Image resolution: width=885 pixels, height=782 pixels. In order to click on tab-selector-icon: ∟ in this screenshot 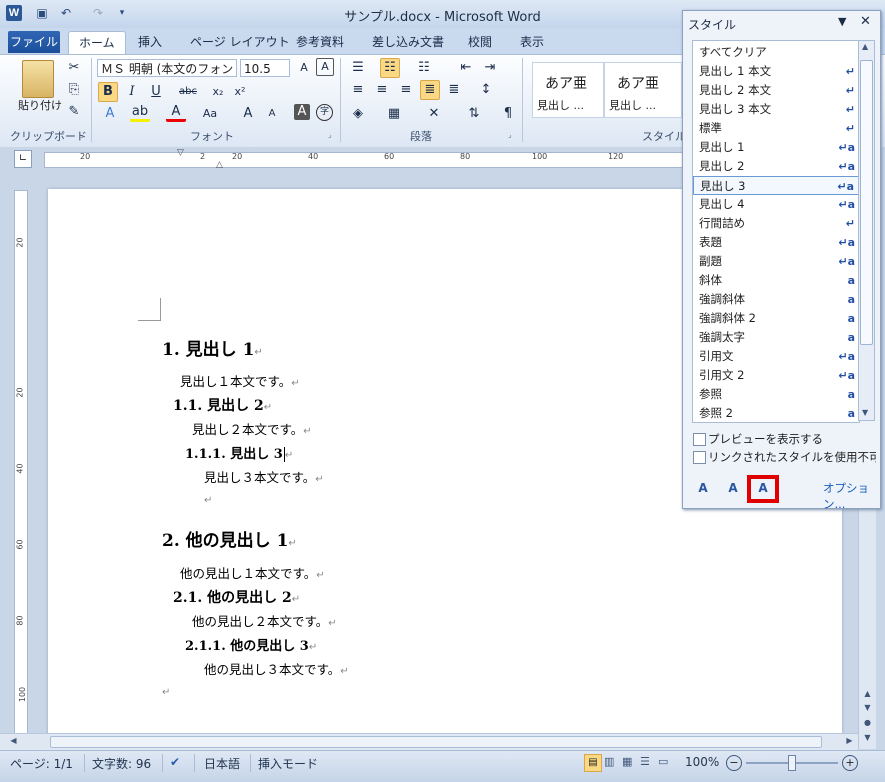, I will do `click(23, 159)`.